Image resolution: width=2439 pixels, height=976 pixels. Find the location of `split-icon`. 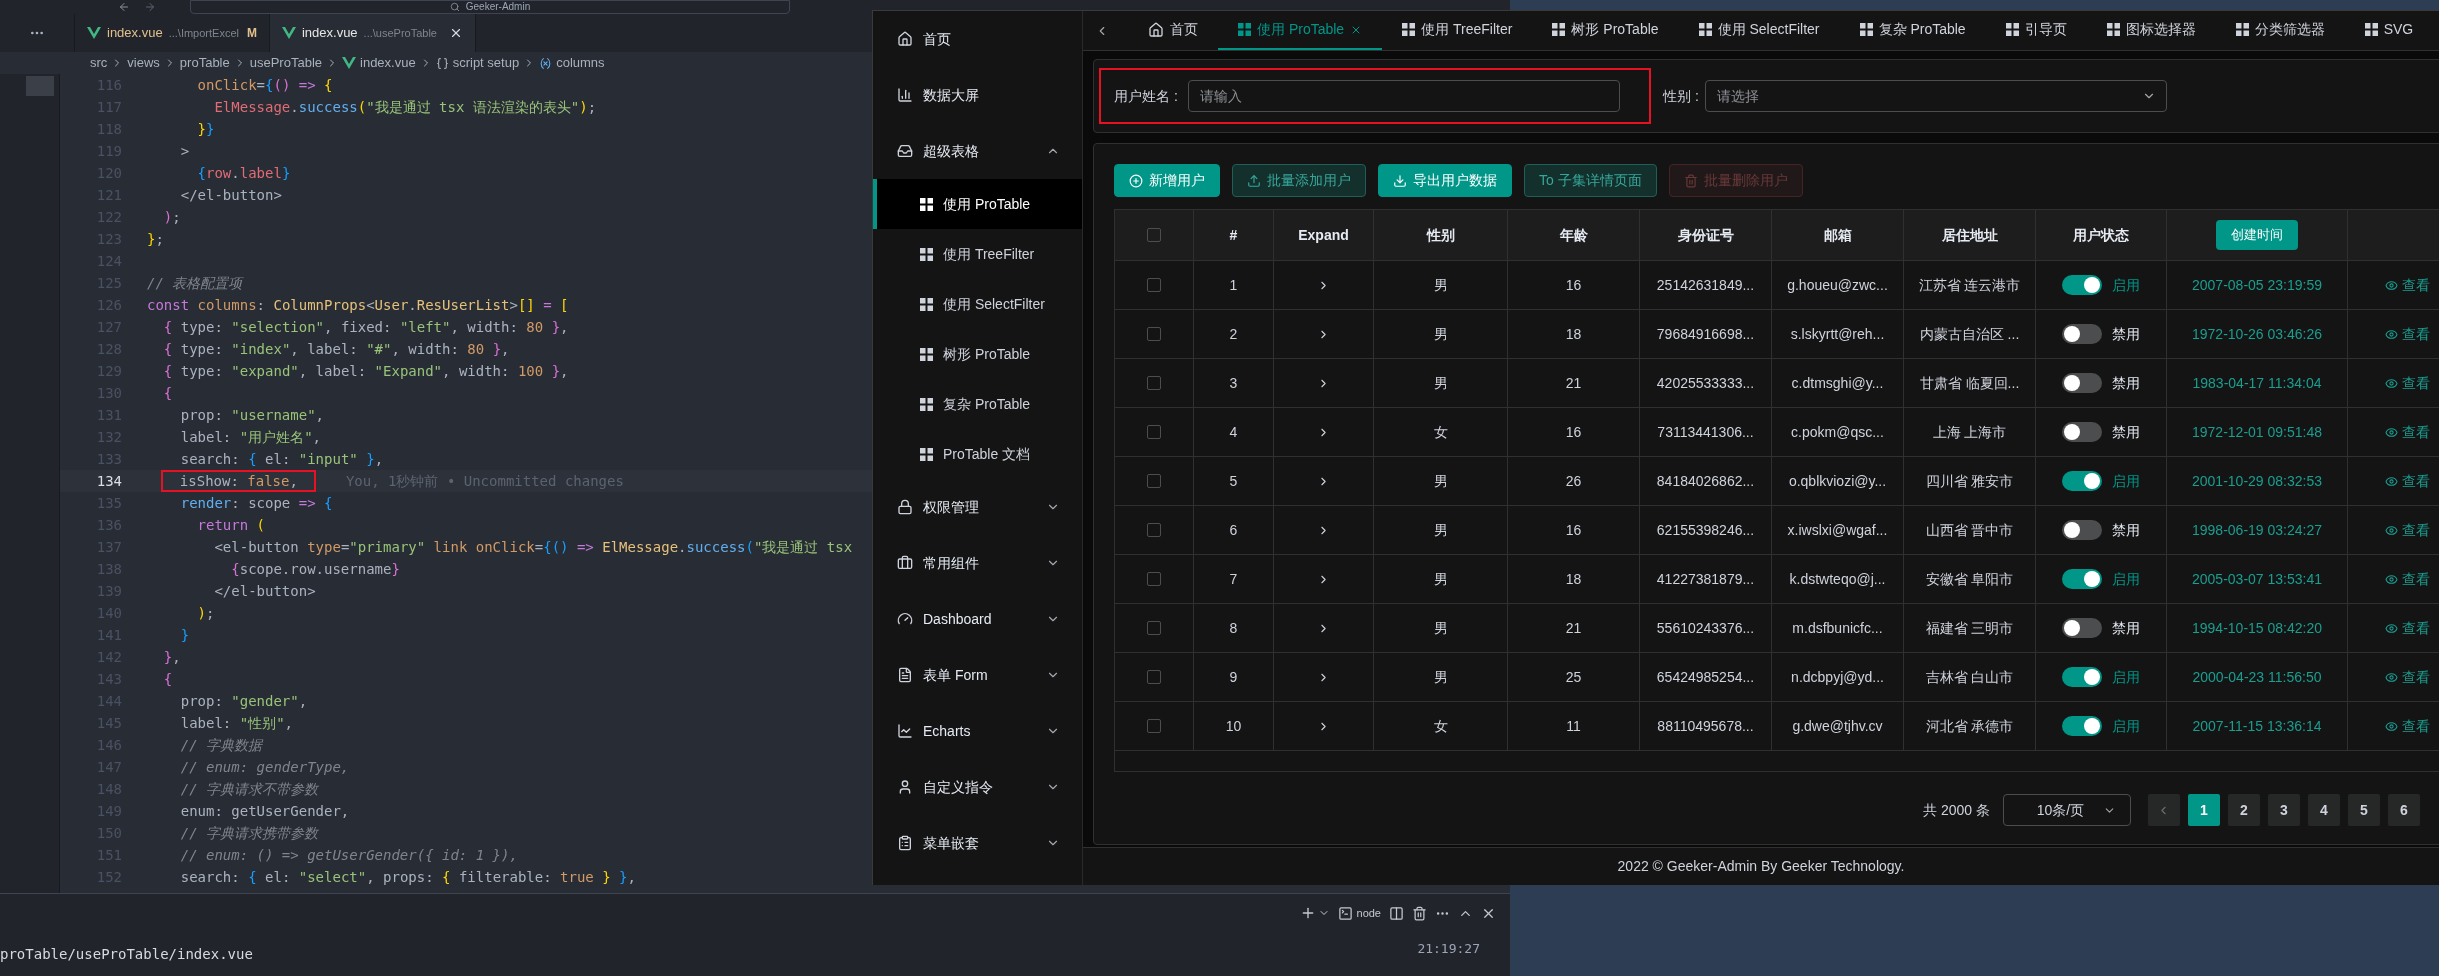

split-icon is located at coordinates (1396, 913).